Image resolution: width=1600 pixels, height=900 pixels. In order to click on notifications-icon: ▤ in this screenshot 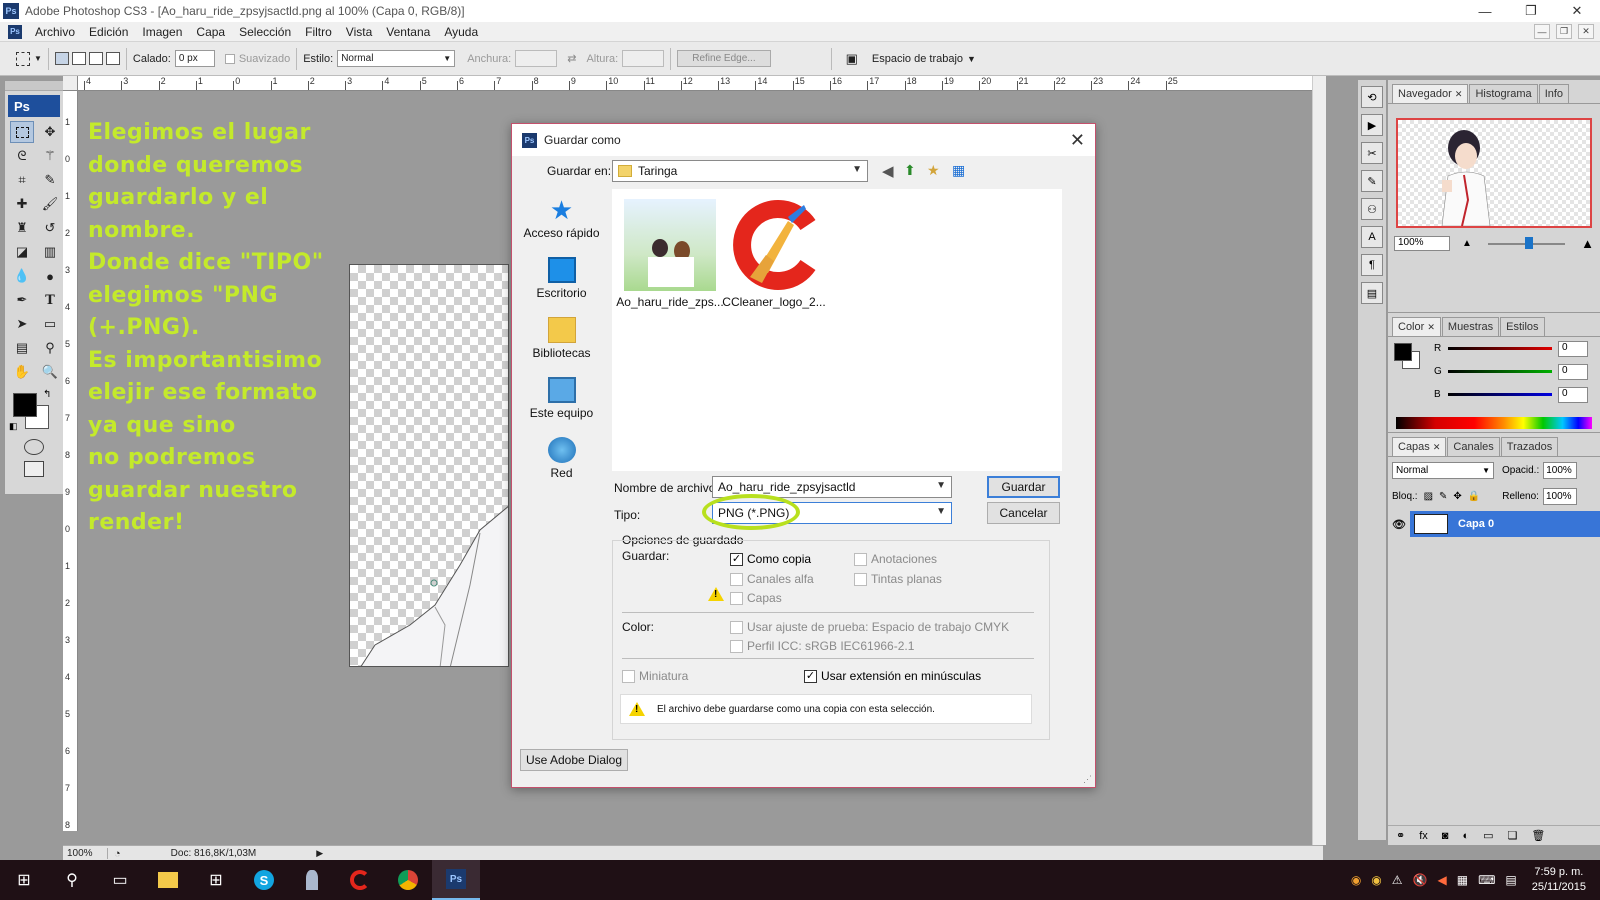, I will do `click(1510, 880)`.